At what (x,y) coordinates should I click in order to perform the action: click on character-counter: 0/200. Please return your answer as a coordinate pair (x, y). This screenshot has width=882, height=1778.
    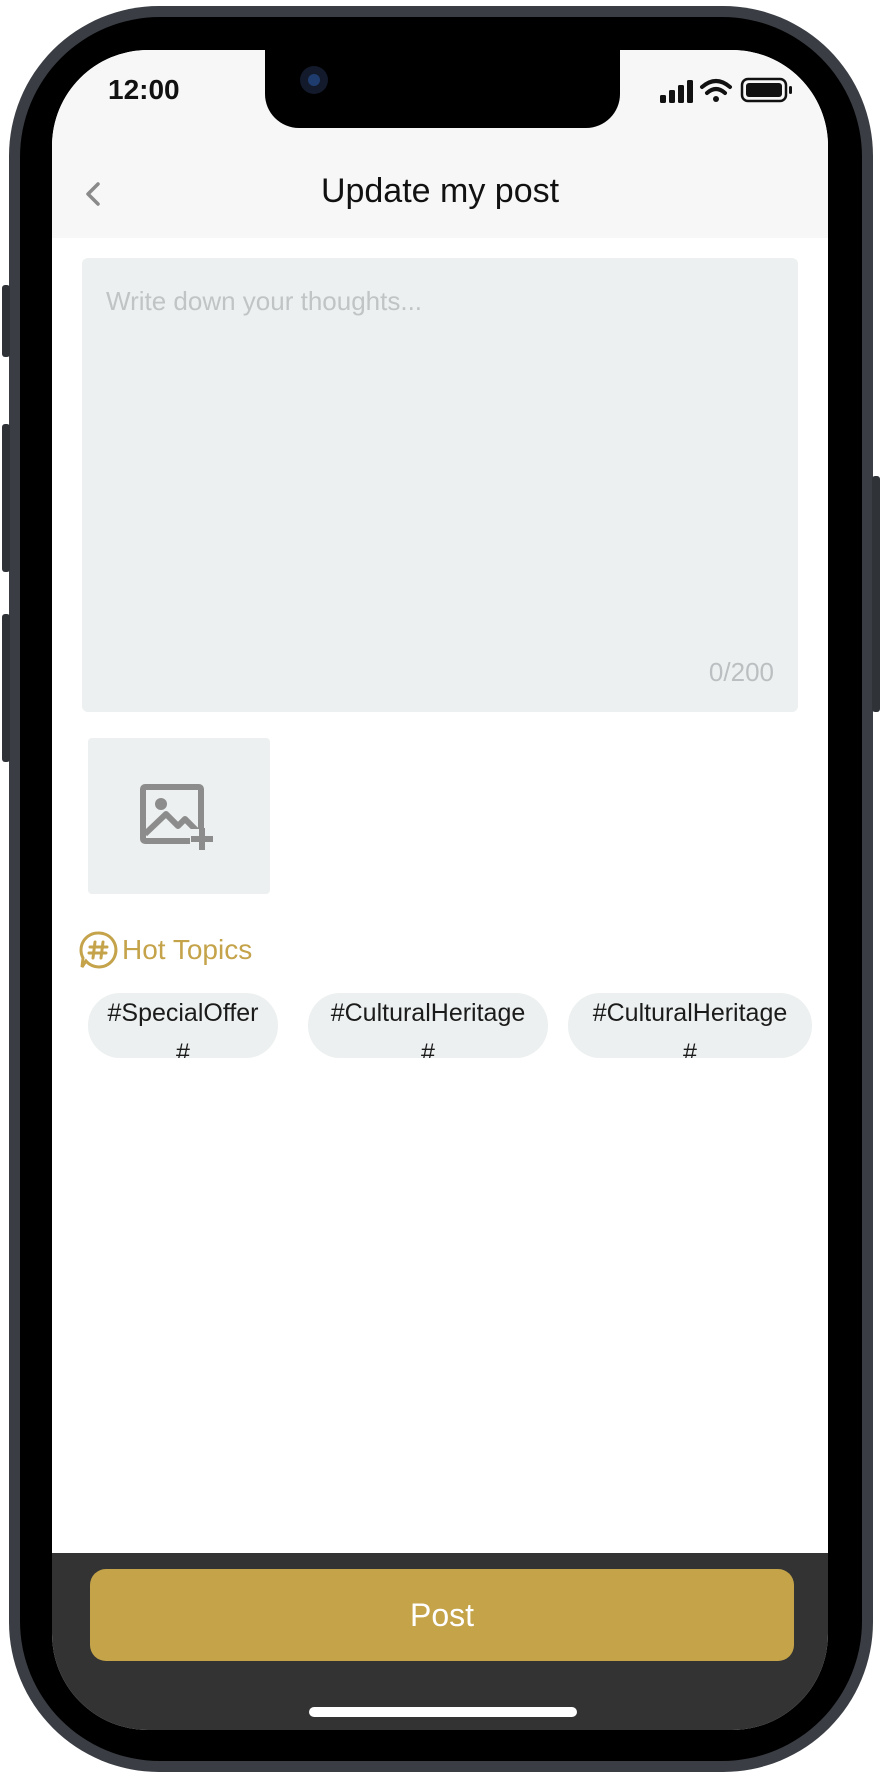
    Looking at the image, I should click on (741, 672).